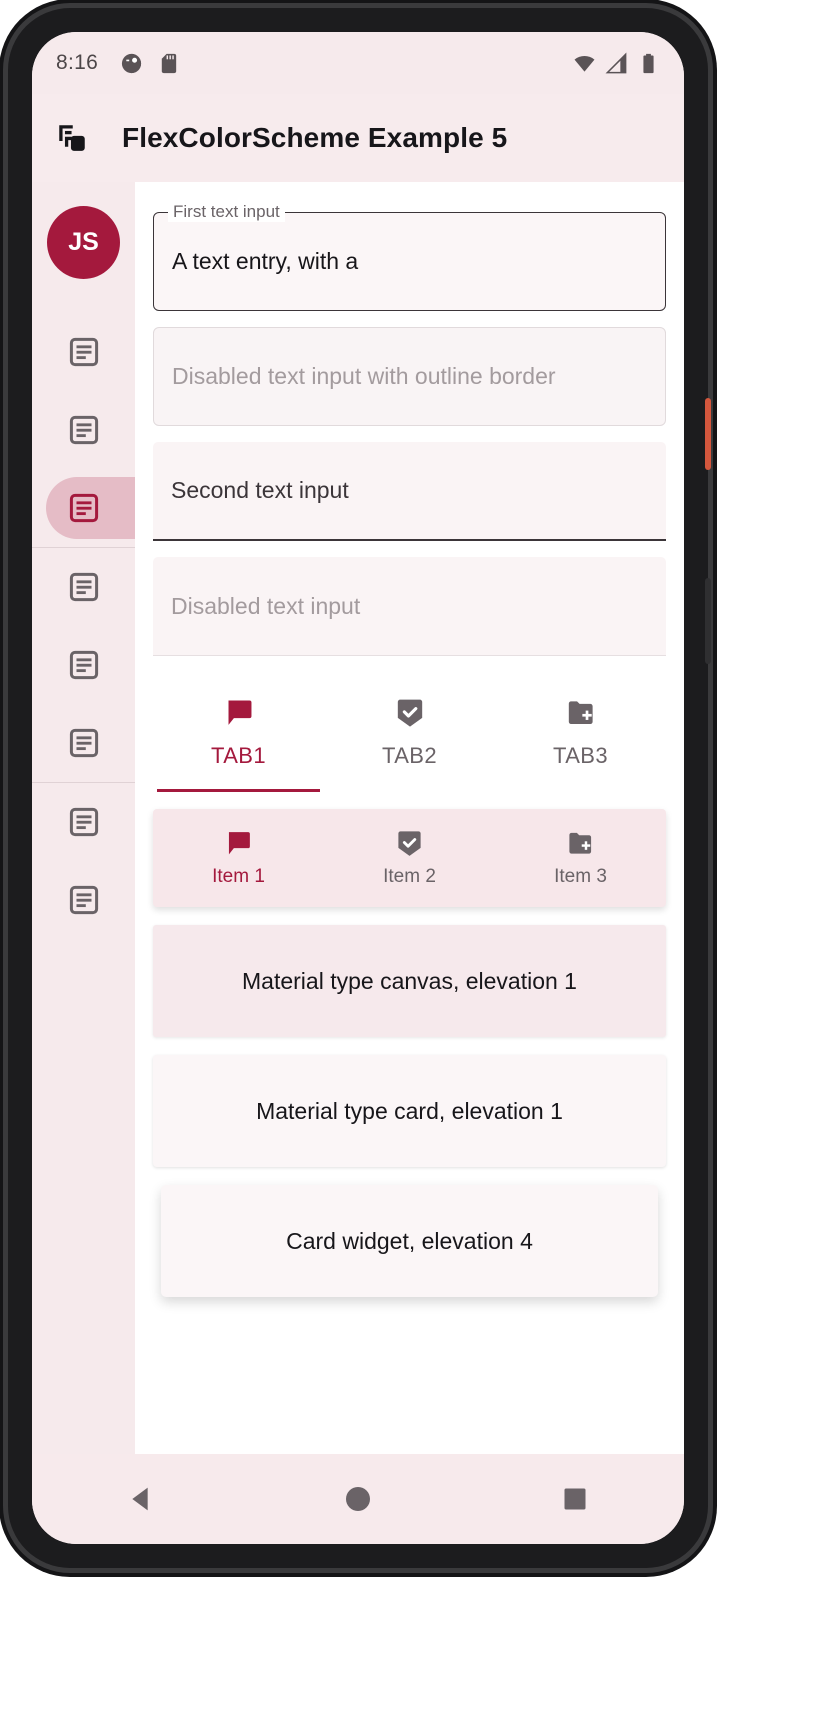 The image size is (815, 1729). What do you see at coordinates (584, 63) in the screenshot?
I see `wifi-icon` at bounding box center [584, 63].